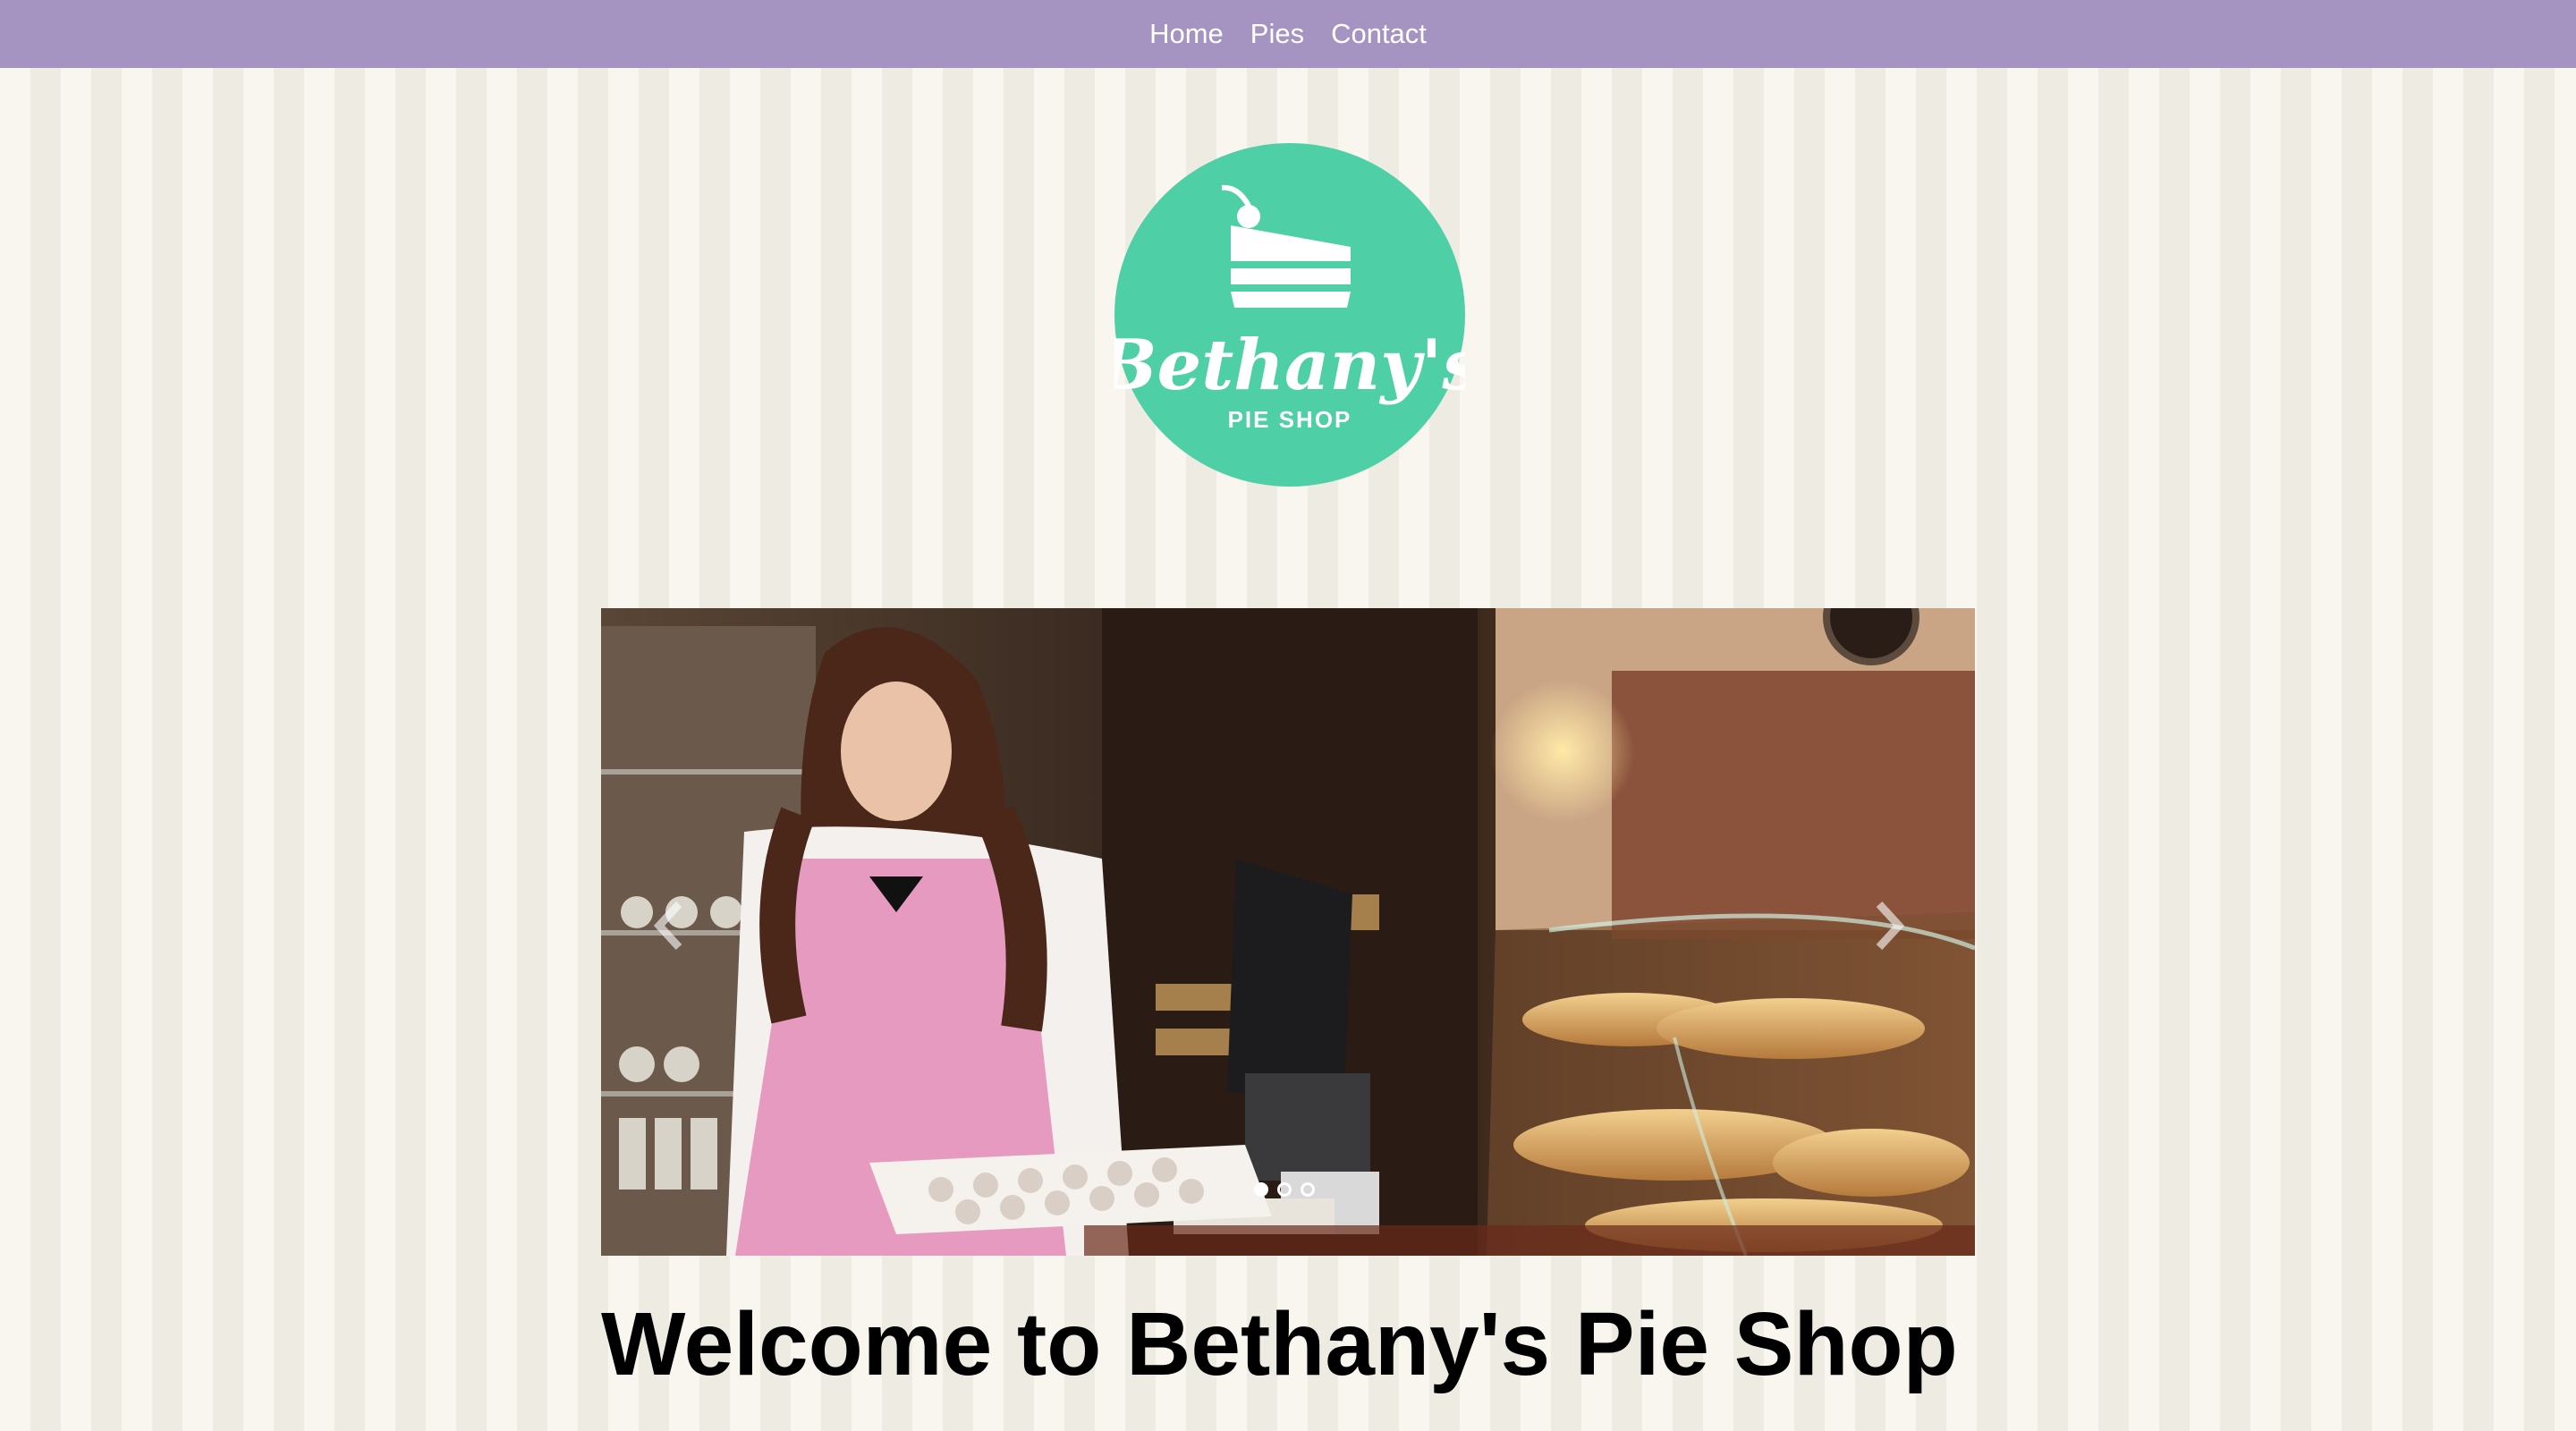 This screenshot has height=1431, width=2576. I want to click on shop-logo: Bethany's PIE SHOP, so click(1289, 315).